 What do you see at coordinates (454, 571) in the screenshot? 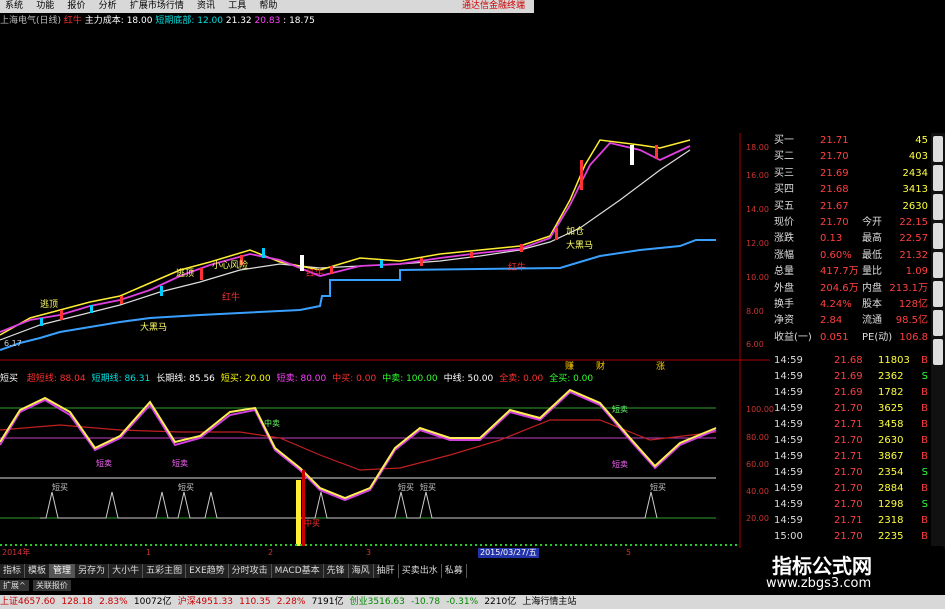
I see `indicator-tab: 私募` at bounding box center [454, 571].